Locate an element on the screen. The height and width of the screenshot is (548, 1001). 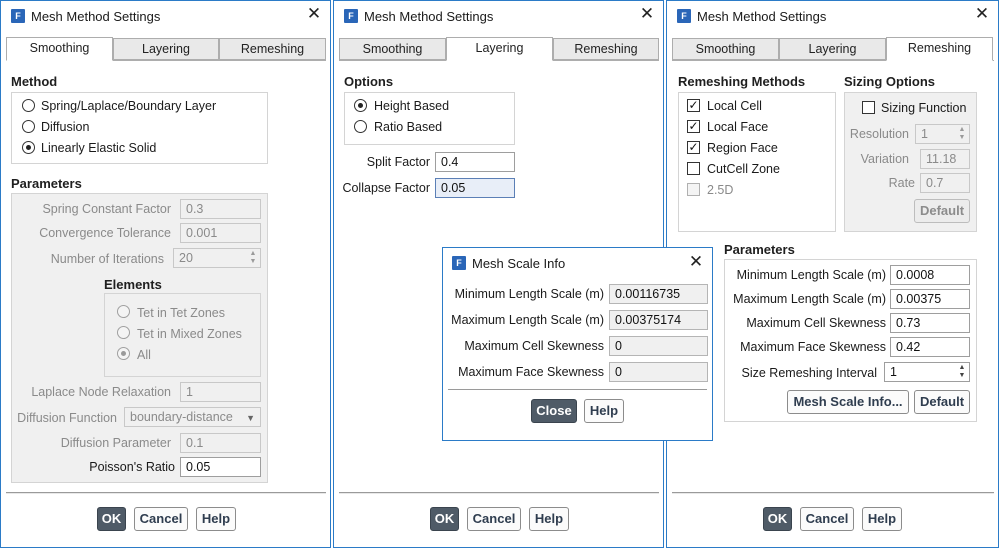
poisson-ratio-label: Poisson's Ratio is located at coordinates (132, 467).